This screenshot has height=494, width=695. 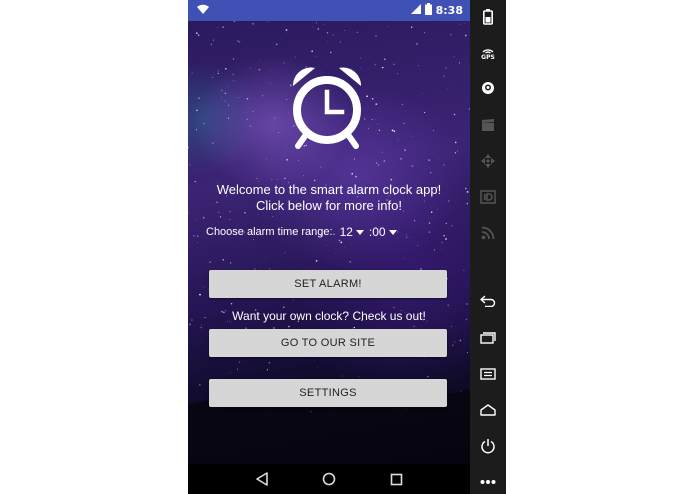 What do you see at coordinates (329, 10) in the screenshot?
I see `status-bar: 8:38` at bounding box center [329, 10].